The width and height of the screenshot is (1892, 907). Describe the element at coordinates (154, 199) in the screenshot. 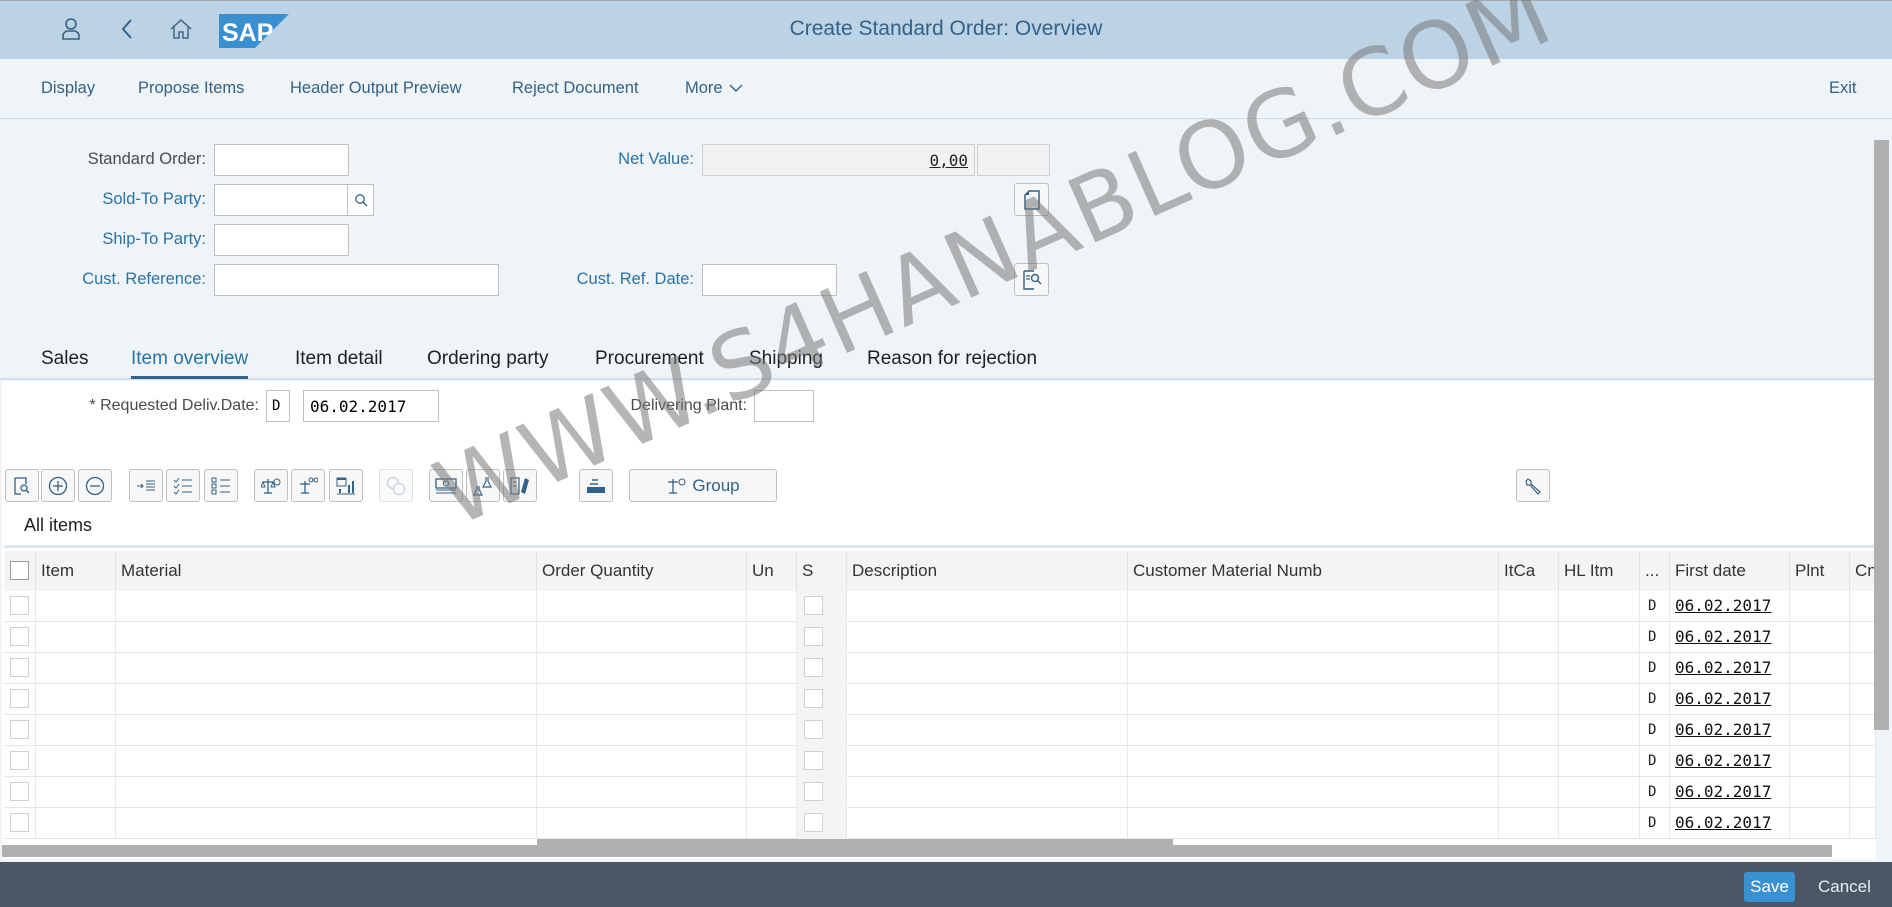

I see `sold-to-party-label: Sold-To Party:` at that location.